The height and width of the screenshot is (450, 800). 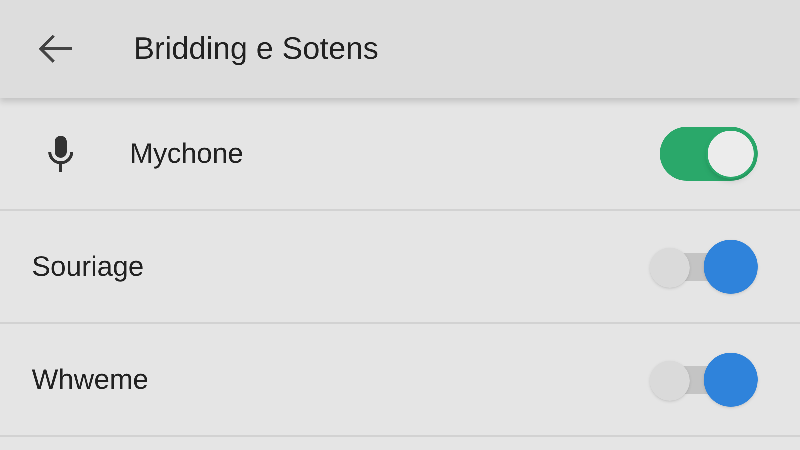 I want to click on setting-label: Souriage, so click(x=88, y=267).